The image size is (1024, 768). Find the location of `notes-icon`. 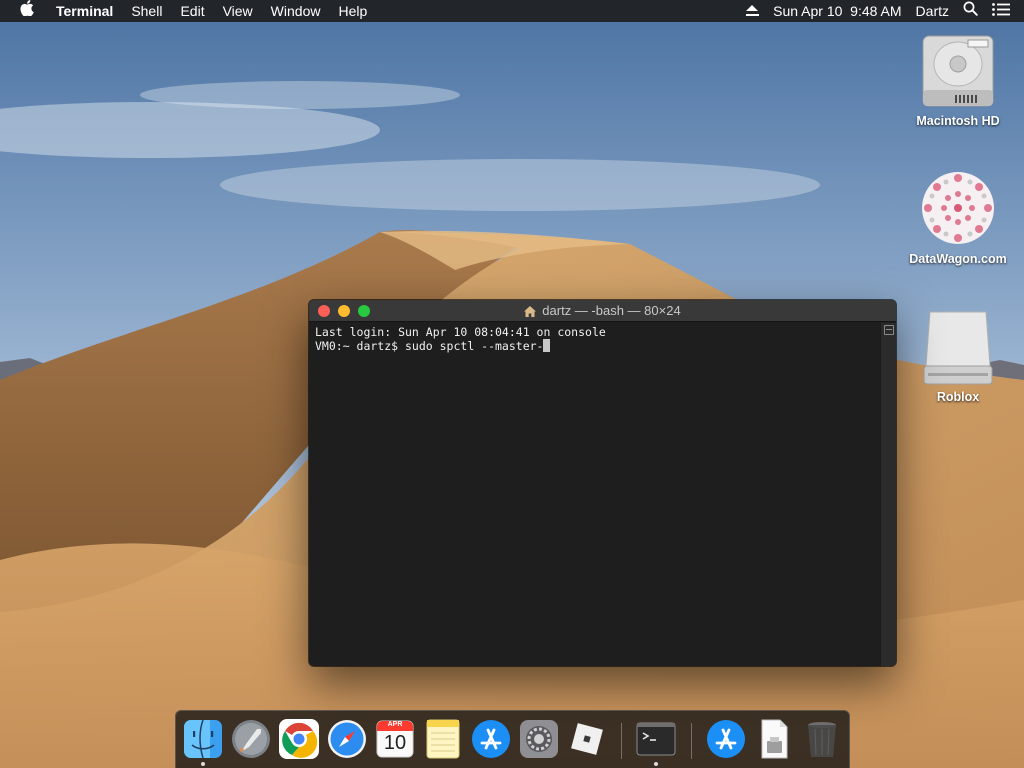

notes-icon is located at coordinates (443, 739).